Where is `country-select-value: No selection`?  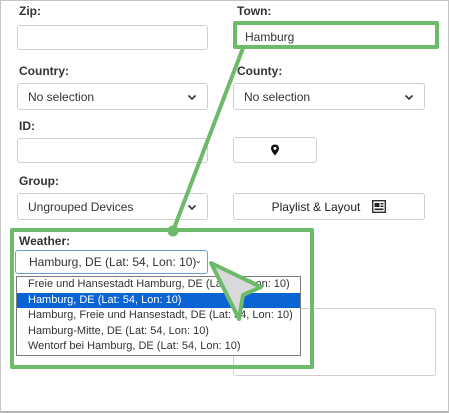 country-select-value: No selection is located at coordinates (61, 96).